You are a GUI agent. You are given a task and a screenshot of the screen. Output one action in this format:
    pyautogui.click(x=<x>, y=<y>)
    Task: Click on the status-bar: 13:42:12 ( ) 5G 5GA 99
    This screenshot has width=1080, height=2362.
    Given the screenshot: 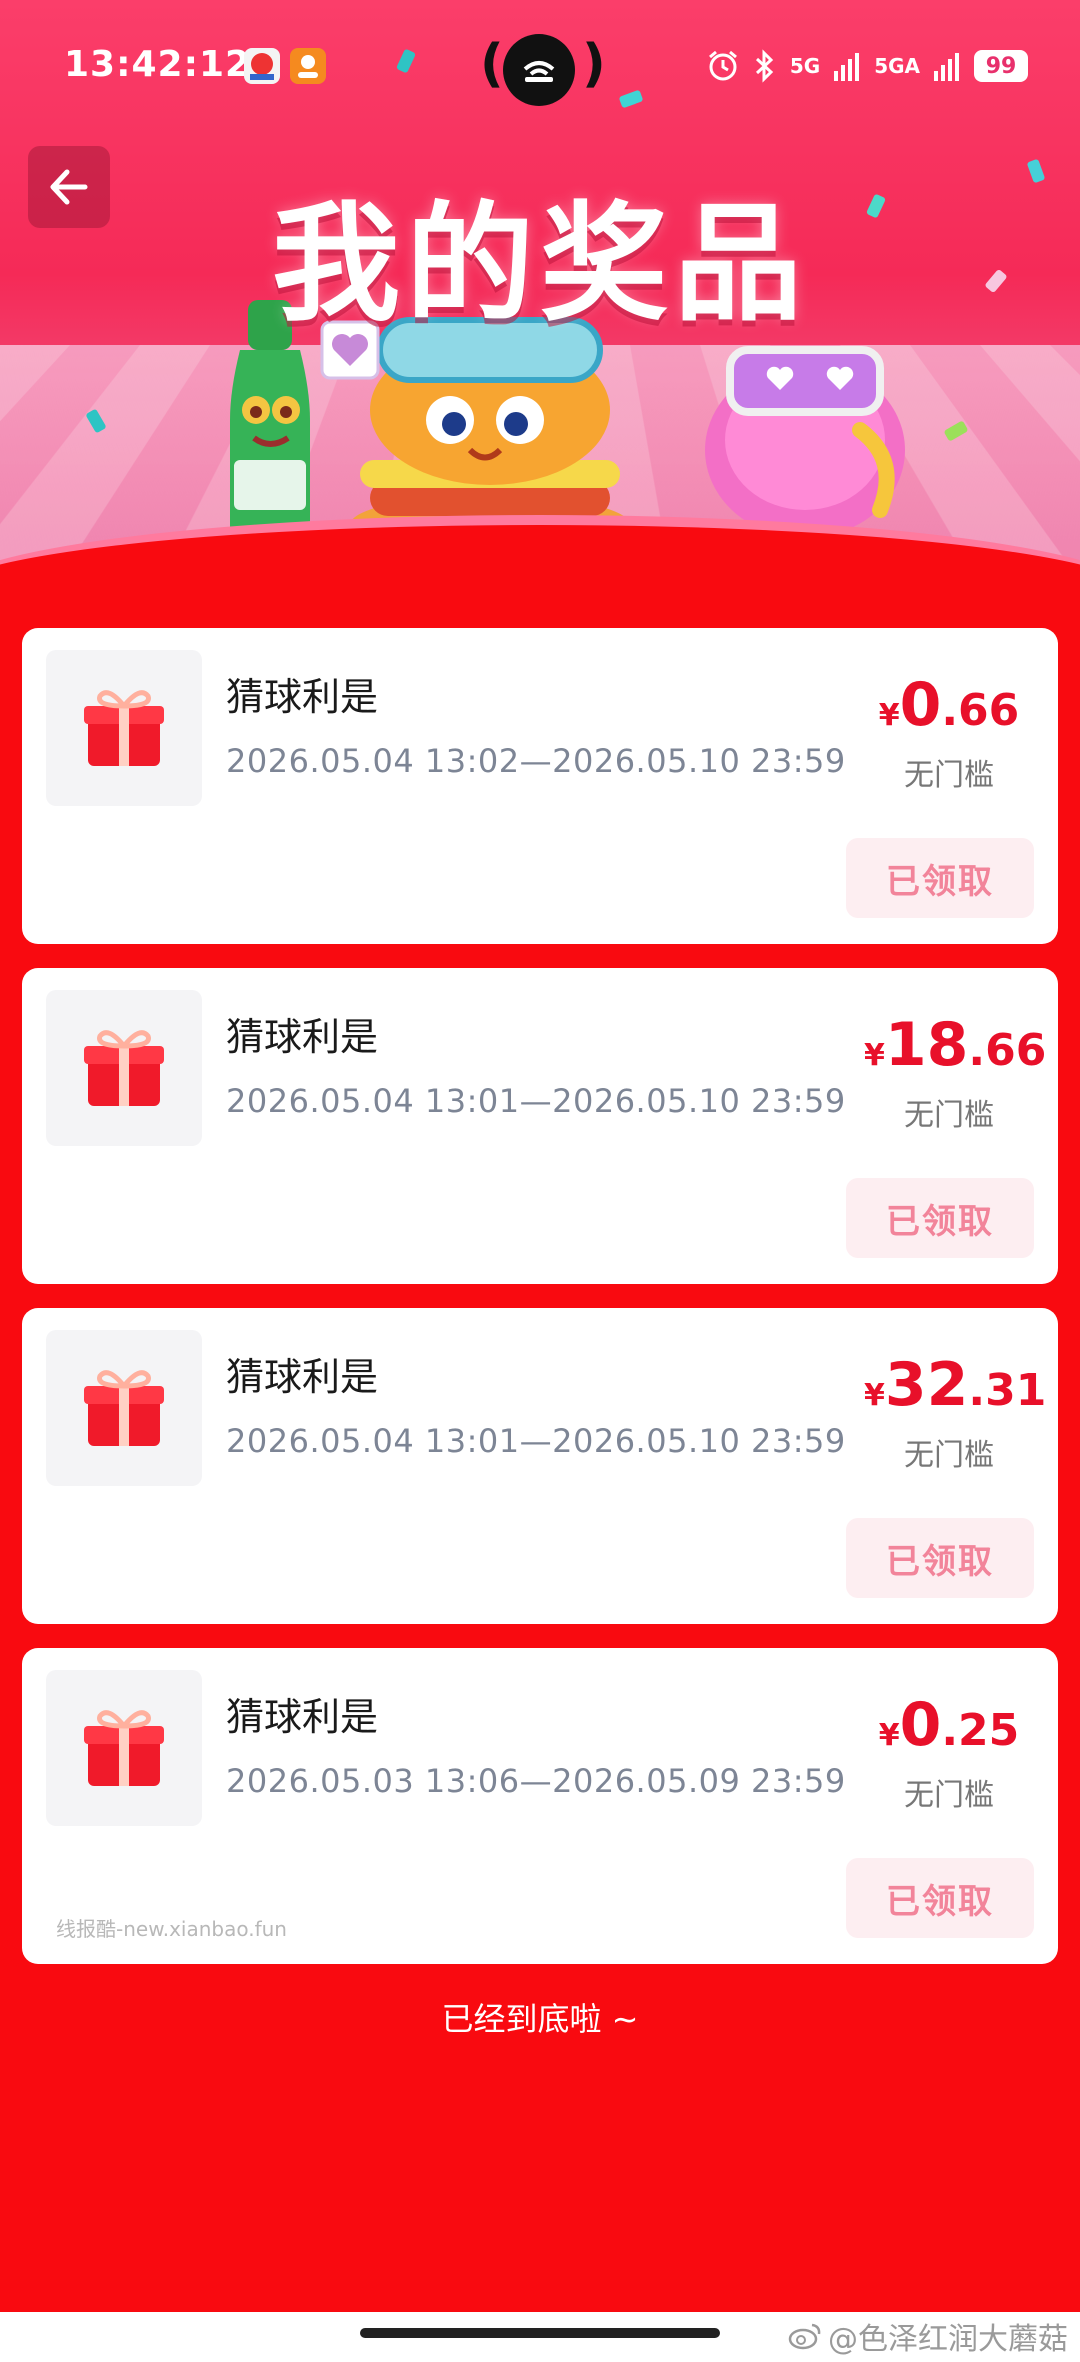 What is the action you would take?
    pyautogui.click(x=540, y=65)
    